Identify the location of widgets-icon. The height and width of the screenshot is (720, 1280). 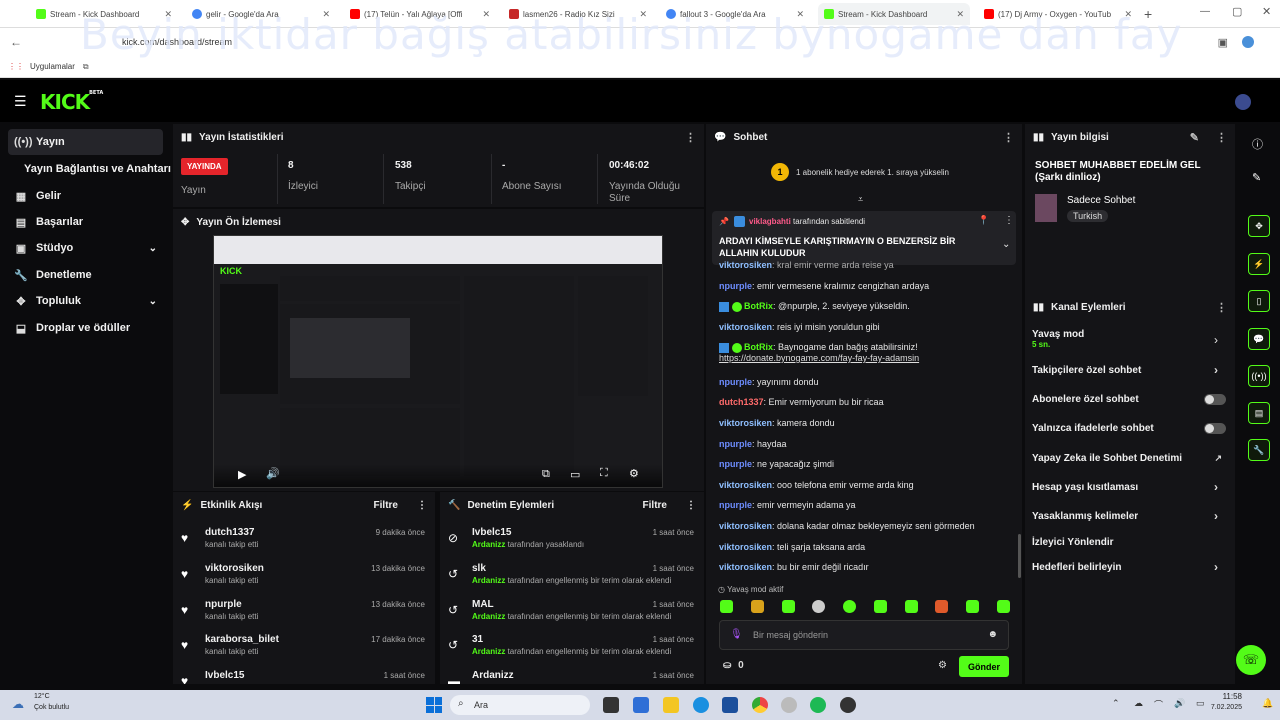
(641, 705).